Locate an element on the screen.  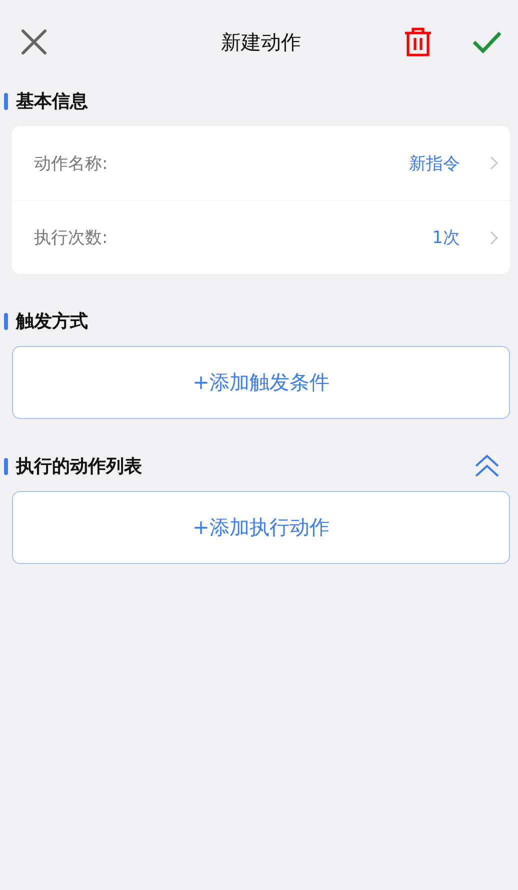
add-button: +添加触发条件 is located at coordinates (261, 382).